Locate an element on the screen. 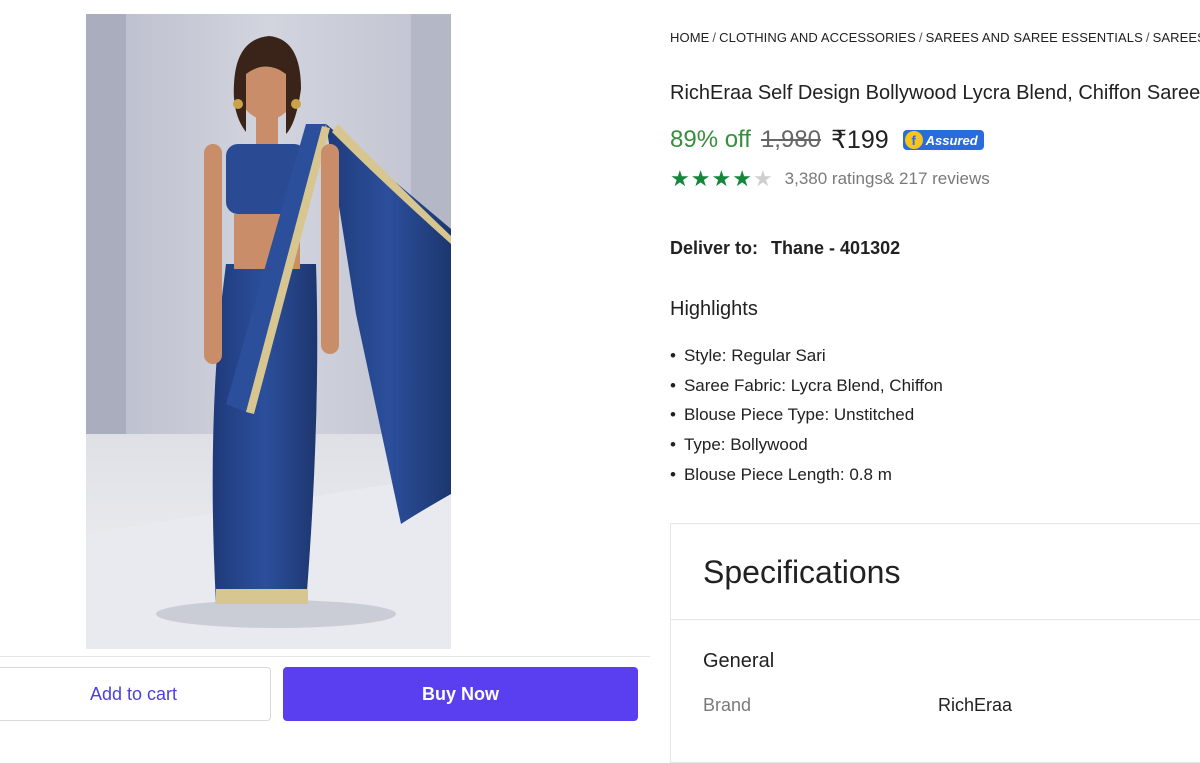 The height and width of the screenshot is (763, 1200). spec-value: RichEraa is located at coordinates (975, 705).